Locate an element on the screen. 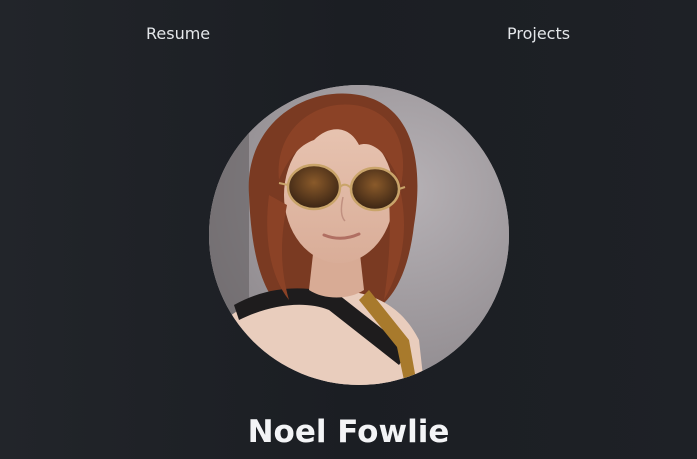 The image size is (697, 459). nav-link-projects: Projects is located at coordinates (538, 34).